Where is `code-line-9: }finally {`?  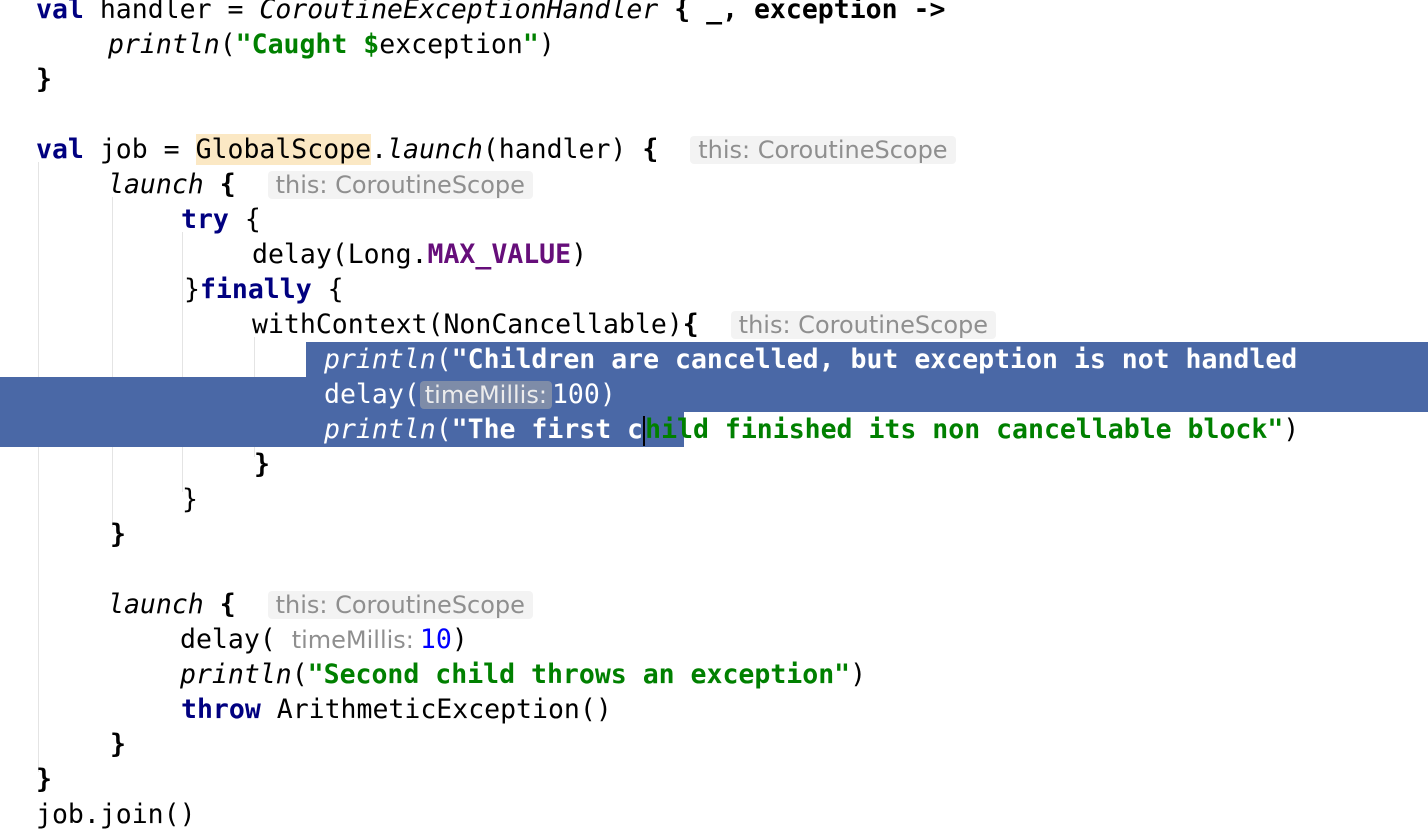
code-line-9: }finally { is located at coordinates (264, 289).